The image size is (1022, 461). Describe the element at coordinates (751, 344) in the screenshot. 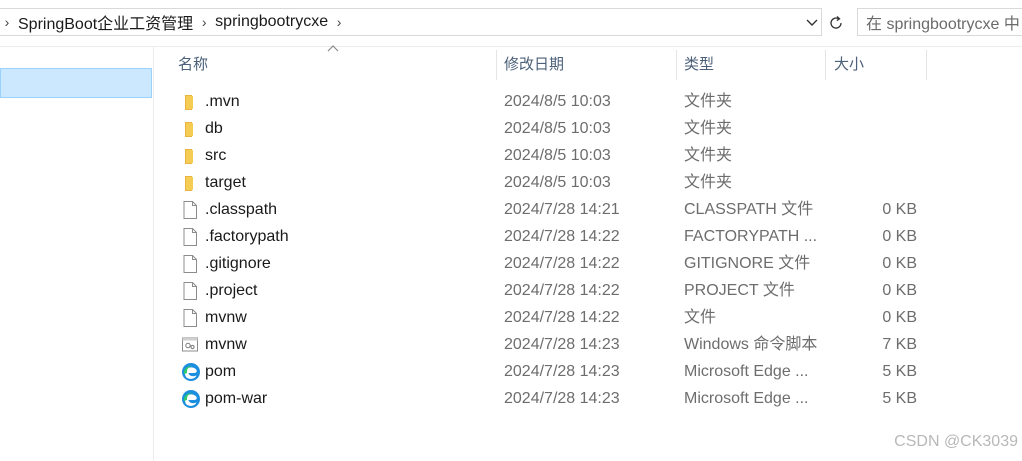

I see `file-type: Windows 命令脚本` at that location.